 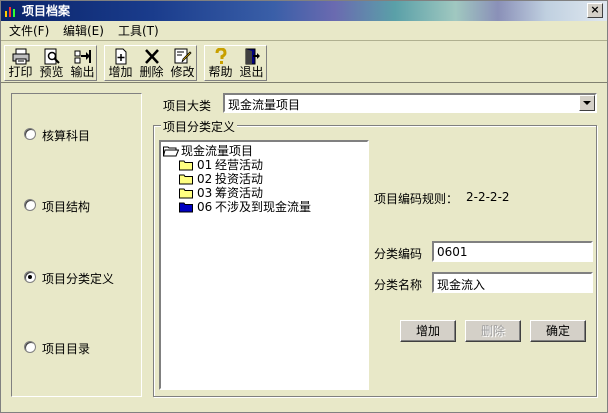 What do you see at coordinates (221, 56) in the screenshot?
I see `help-icon` at bounding box center [221, 56].